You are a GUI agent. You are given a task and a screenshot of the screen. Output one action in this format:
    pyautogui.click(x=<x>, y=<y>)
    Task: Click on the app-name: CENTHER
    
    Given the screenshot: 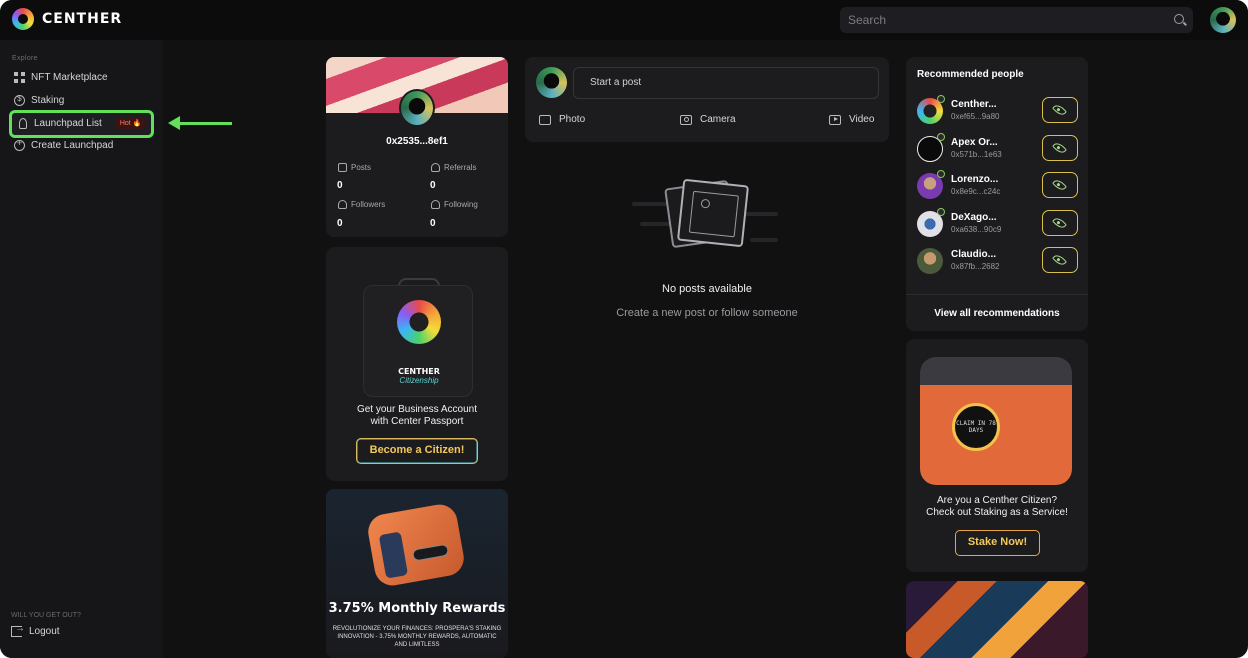 What is the action you would take?
    pyautogui.click(x=82, y=19)
    